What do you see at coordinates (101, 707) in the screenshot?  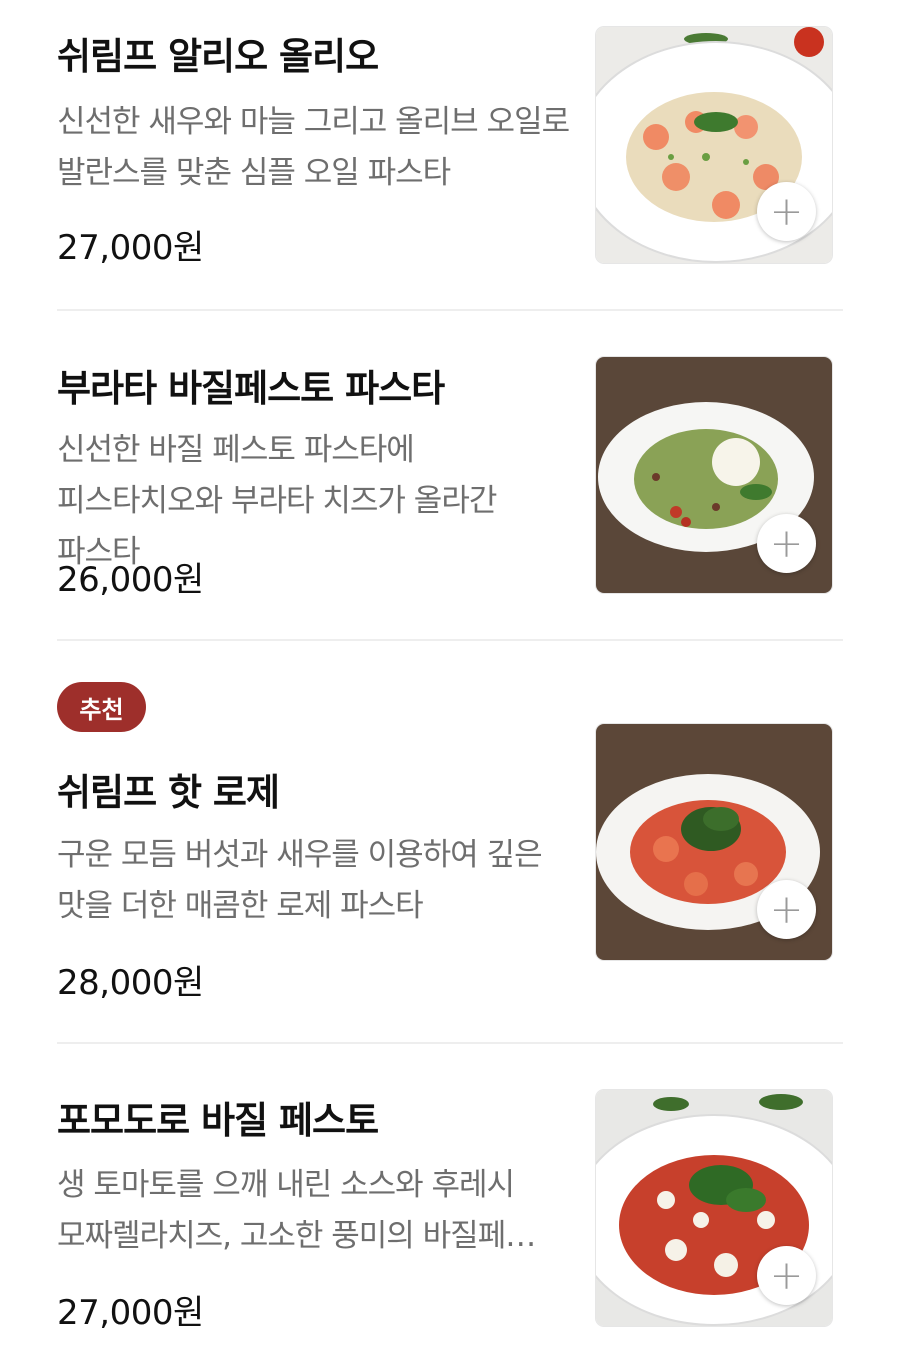 I see `recommended-badge: 추천` at bounding box center [101, 707].